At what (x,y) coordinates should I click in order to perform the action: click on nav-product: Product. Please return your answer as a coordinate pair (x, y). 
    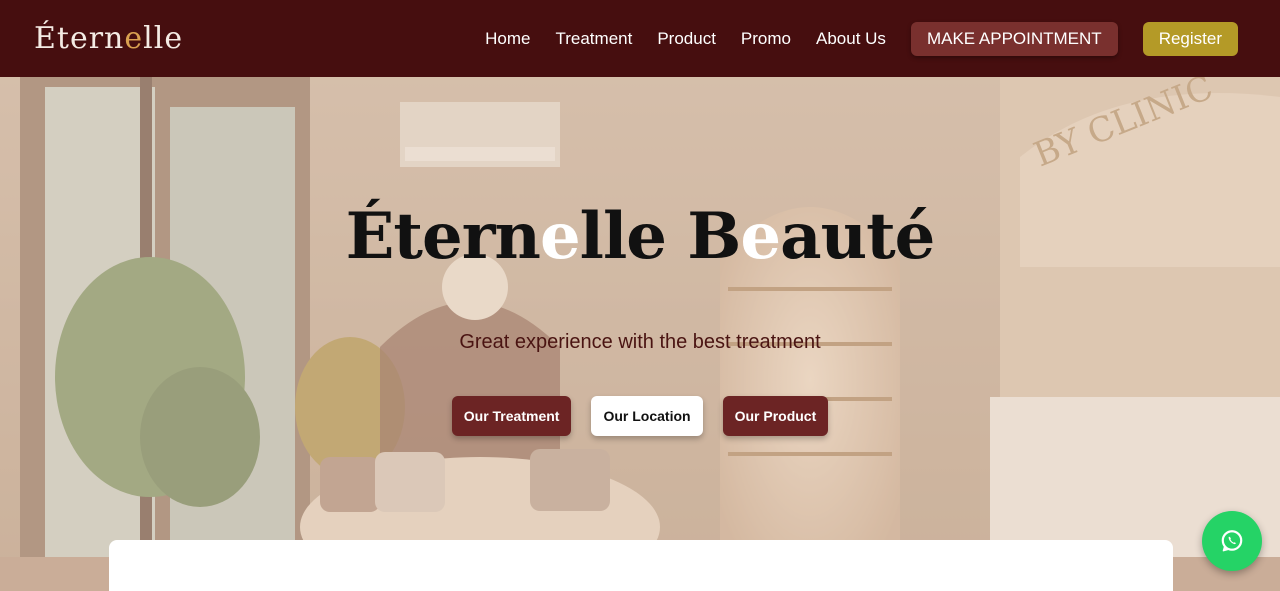
    Looking at the image, I should click on (686, 39).